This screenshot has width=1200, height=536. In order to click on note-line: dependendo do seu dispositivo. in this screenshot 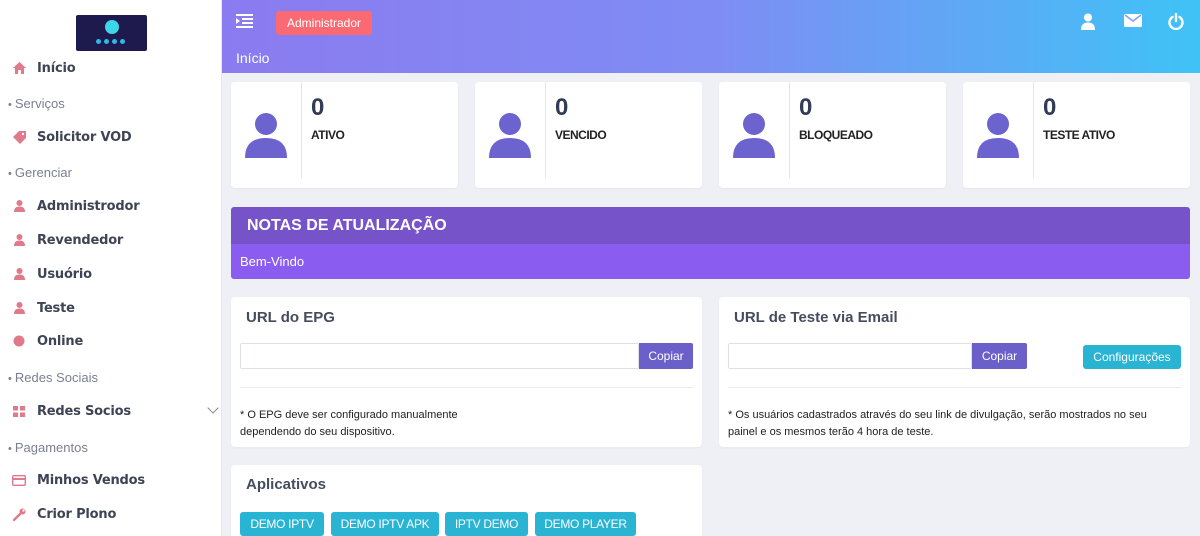, I will do `click(317, 432)`.